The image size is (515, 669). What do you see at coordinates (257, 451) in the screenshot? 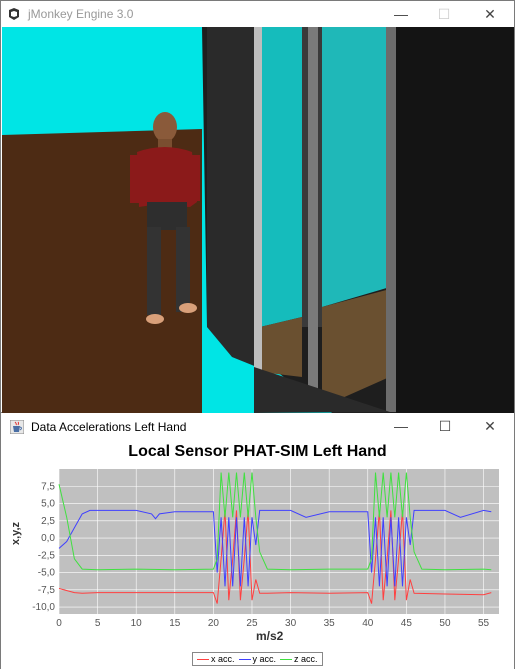
I see `chart-title: Local Sensor PHAT-SIM Left Hand` at bounding box center [257, 451].